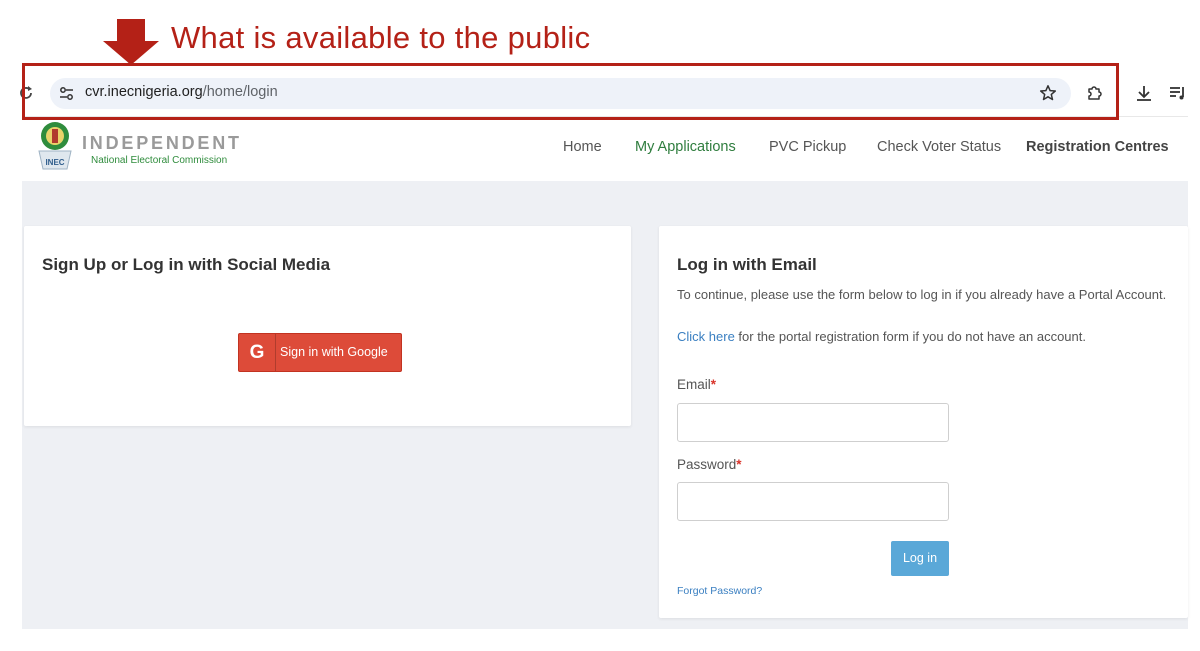  What do you see at coordinates (381, 37) in the screenshot?
I see `annotation-caption: What is available to the public` at bounding box center [381, 37].